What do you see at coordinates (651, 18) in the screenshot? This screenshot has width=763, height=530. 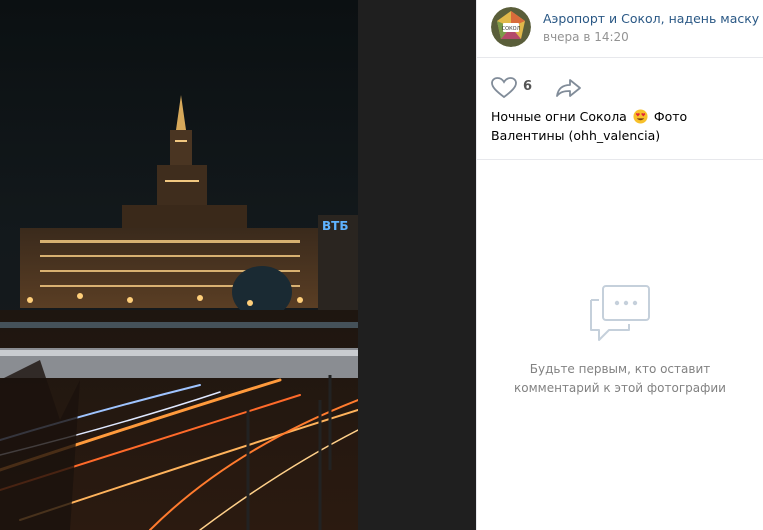 I see `author-name-link: Аэропорт и Сокол, надень маску` at bounding box center [651, 18].